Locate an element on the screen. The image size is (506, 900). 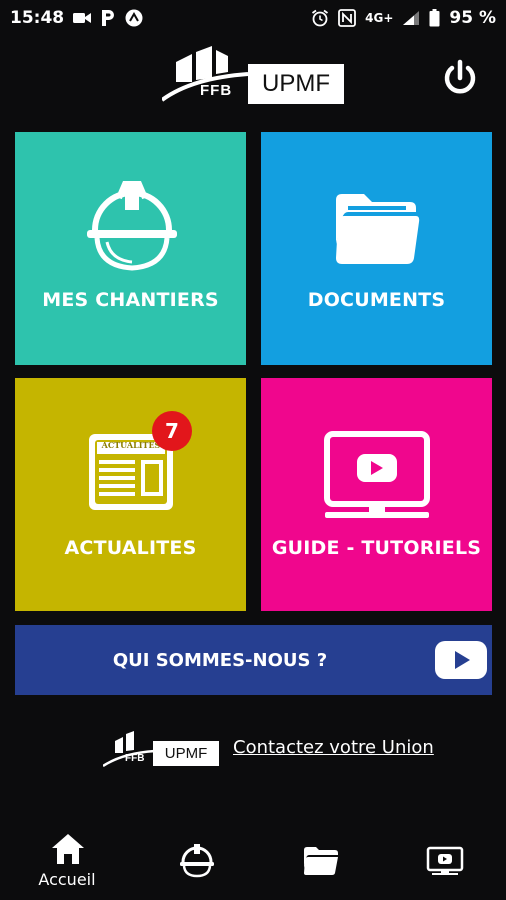
status-bar-left: 15:48 is located at coordinates (76, 18).